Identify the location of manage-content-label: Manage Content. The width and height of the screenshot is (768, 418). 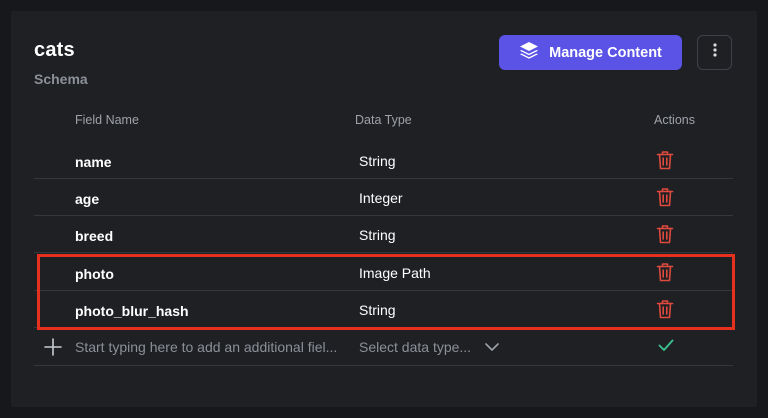
(605, 52).